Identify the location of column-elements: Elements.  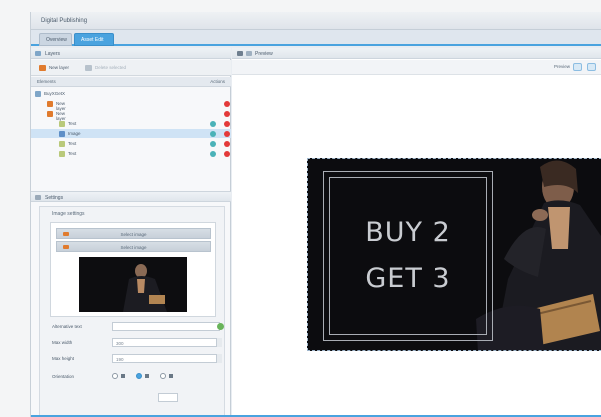
(46, 81).